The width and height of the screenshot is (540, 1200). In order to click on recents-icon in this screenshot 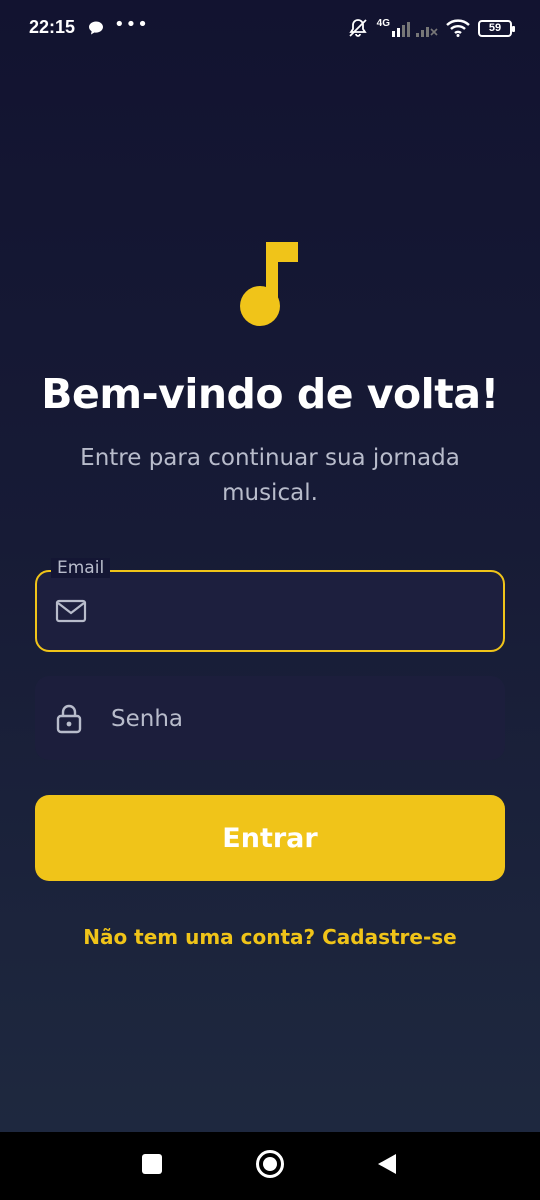, I will do `click(152, 1164)`.